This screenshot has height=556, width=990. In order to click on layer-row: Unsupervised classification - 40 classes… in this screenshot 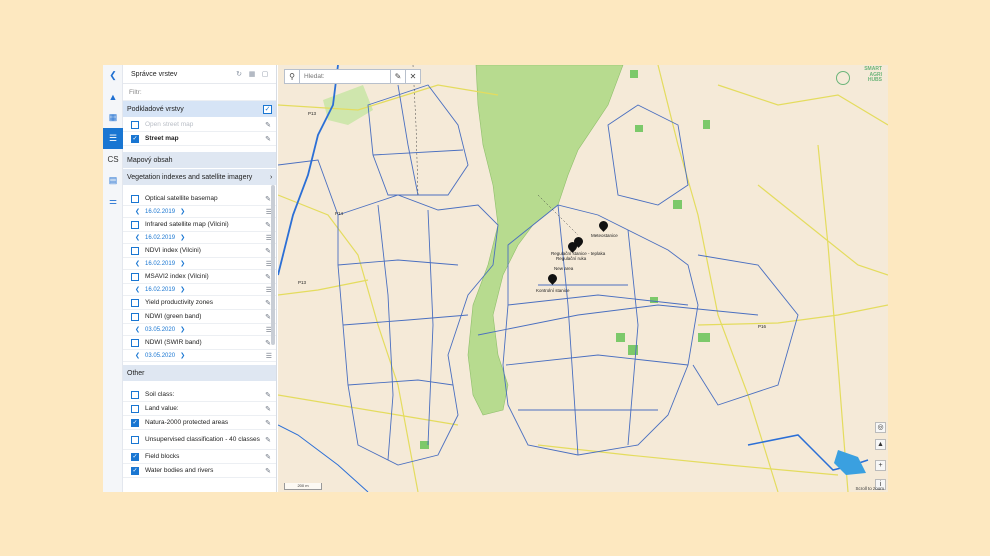, I will do `click(199, 440)`.